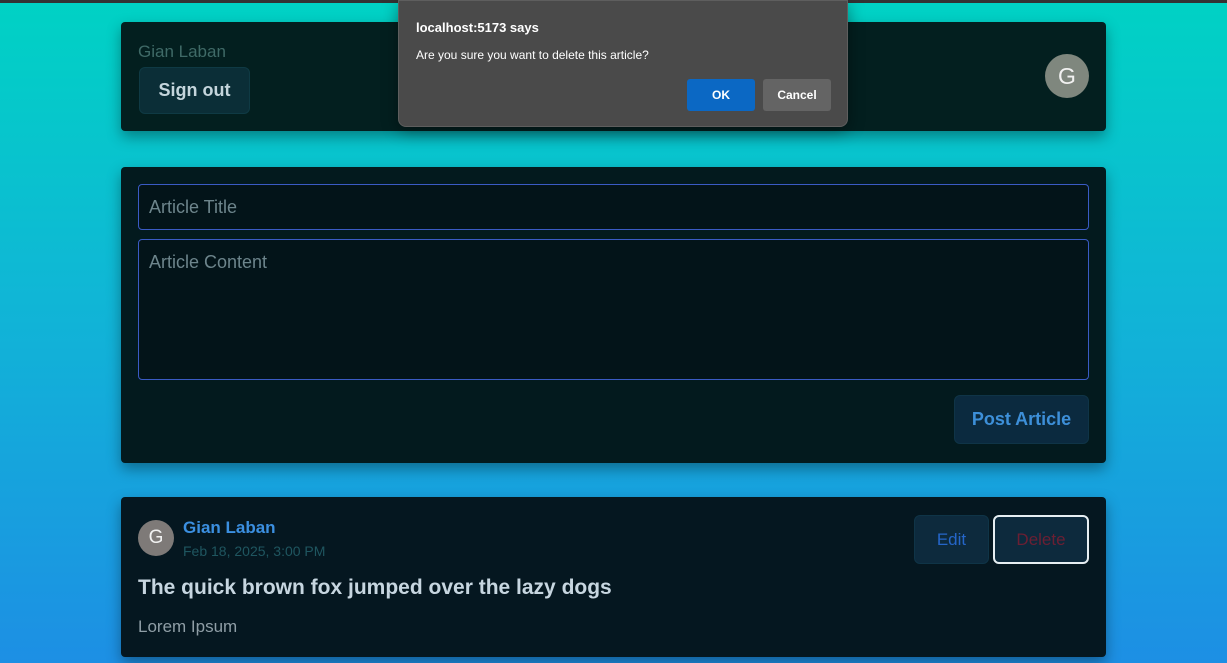  I want to click on article-body: Lorem Ipsum, so click(188, 626).